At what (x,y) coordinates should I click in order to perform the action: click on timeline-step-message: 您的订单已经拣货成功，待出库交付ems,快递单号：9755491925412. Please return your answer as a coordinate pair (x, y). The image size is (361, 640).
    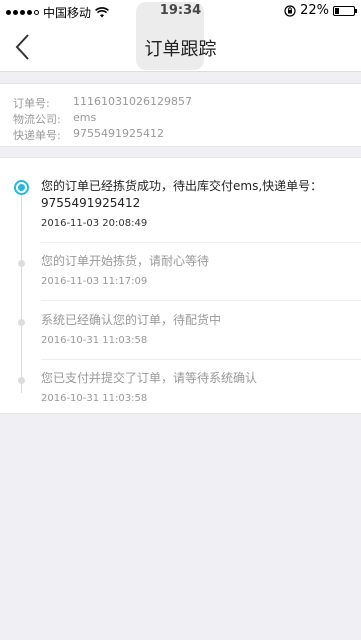
    Looking at the image, I should click on (182, 194).